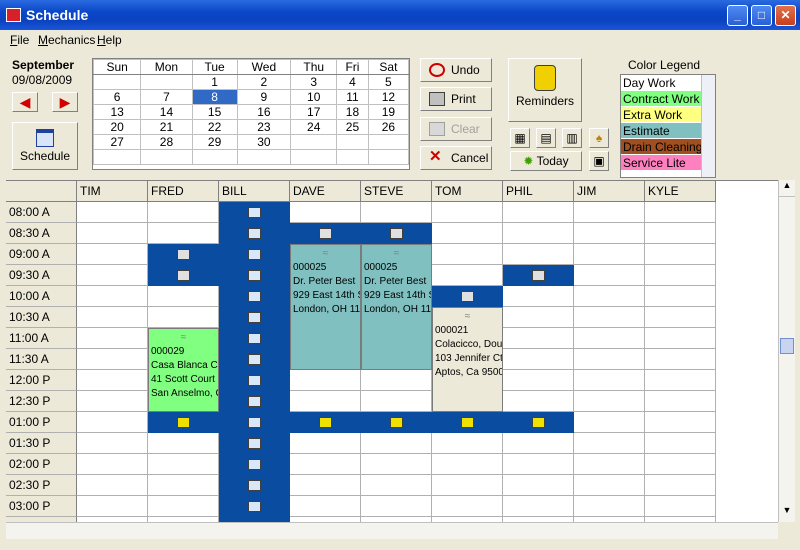  What do you see at coordinates (66, 40) in the screenshot?
I see `menu-mechanics: Mechanics` at bounding box center [66, 40].